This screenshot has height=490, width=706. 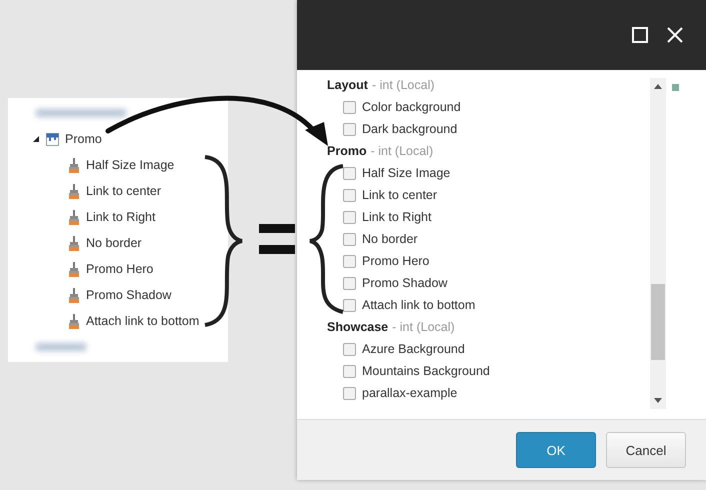 I want to click on tree-item: Link to center, so click(x=124, y=191).